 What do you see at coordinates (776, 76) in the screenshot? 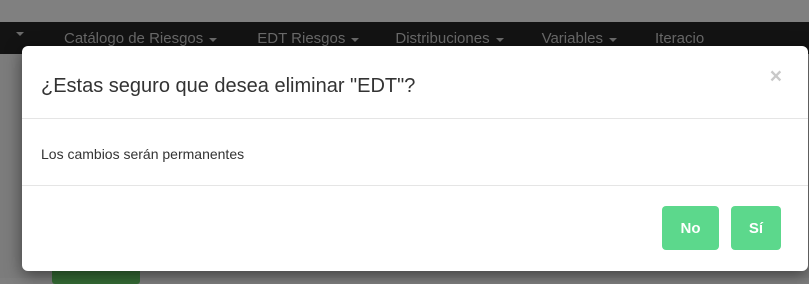
I see `close-icon: ×` at bounding box center [776, 76].